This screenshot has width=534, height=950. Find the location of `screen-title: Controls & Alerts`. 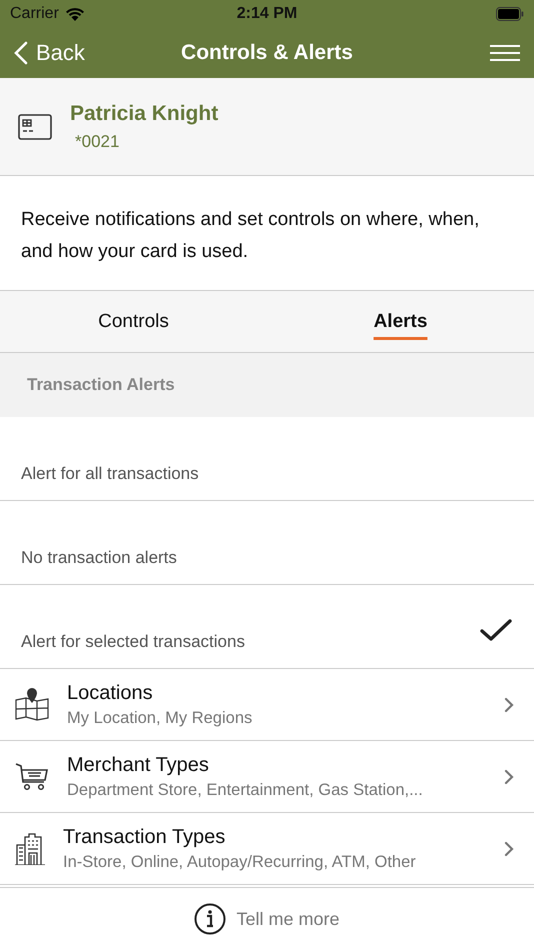

screen-title: Controls & Alerts is located at coordinates (267, 53).